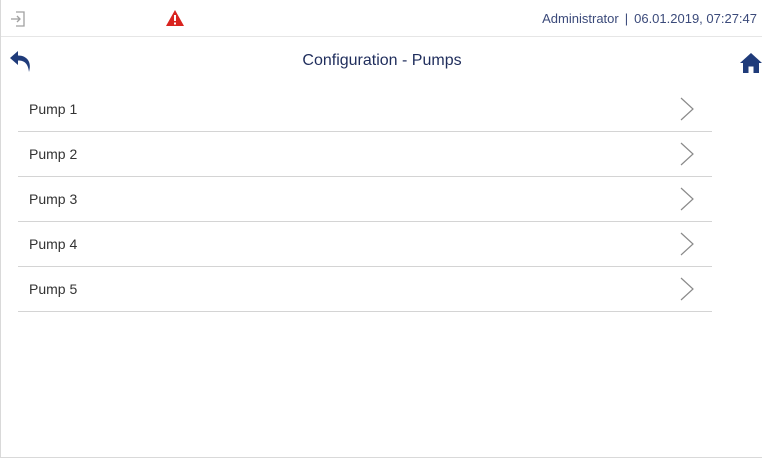 This screenshot has height=458, width=762. I want to click on list-item-pump-1: Pump 1, so click(365, 109).